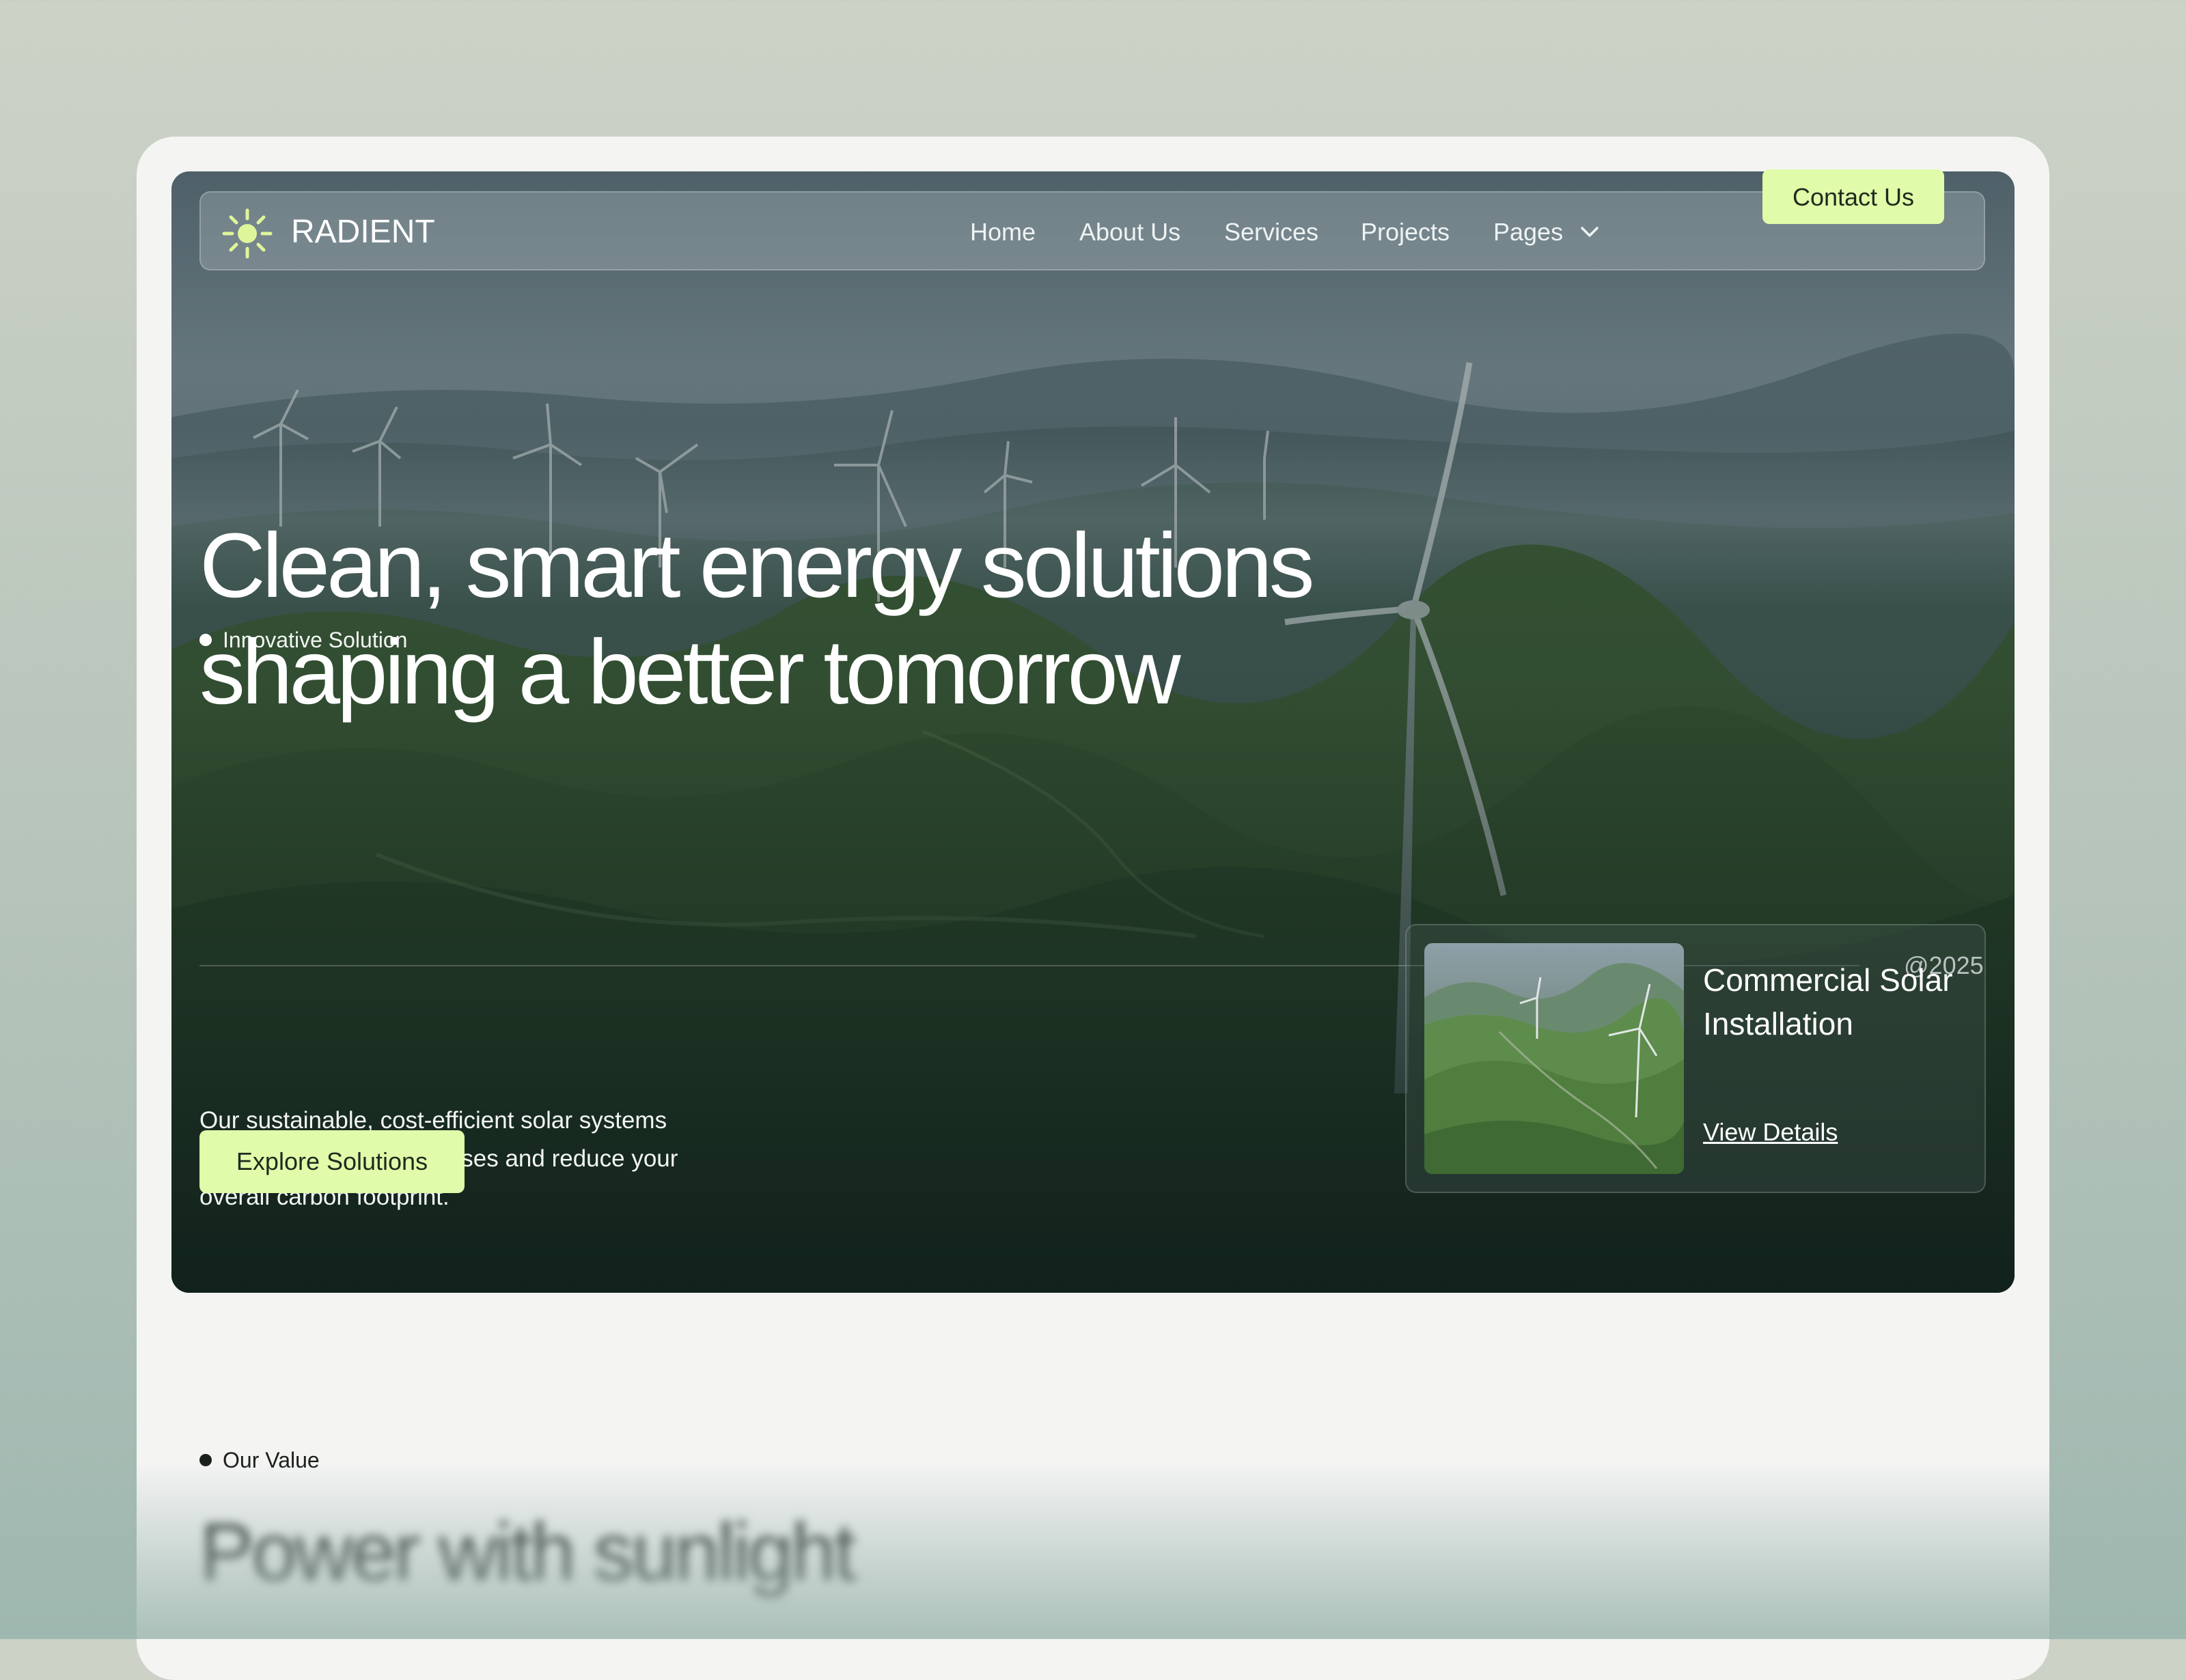  What do you see at coordinates (1589, 231) in the screenshot?
I see `chevron-down-icon` at bounding box center [1589, 231].